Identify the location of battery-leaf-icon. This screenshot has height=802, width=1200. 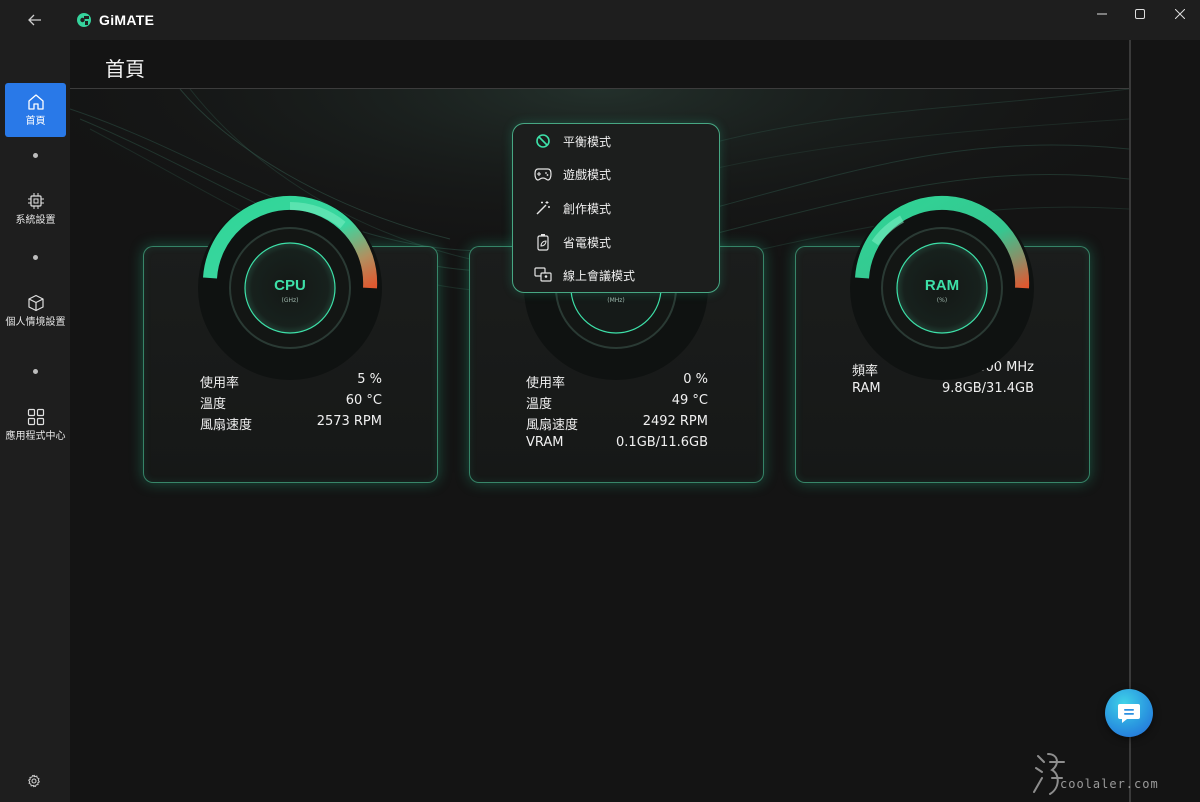
(543, 242).